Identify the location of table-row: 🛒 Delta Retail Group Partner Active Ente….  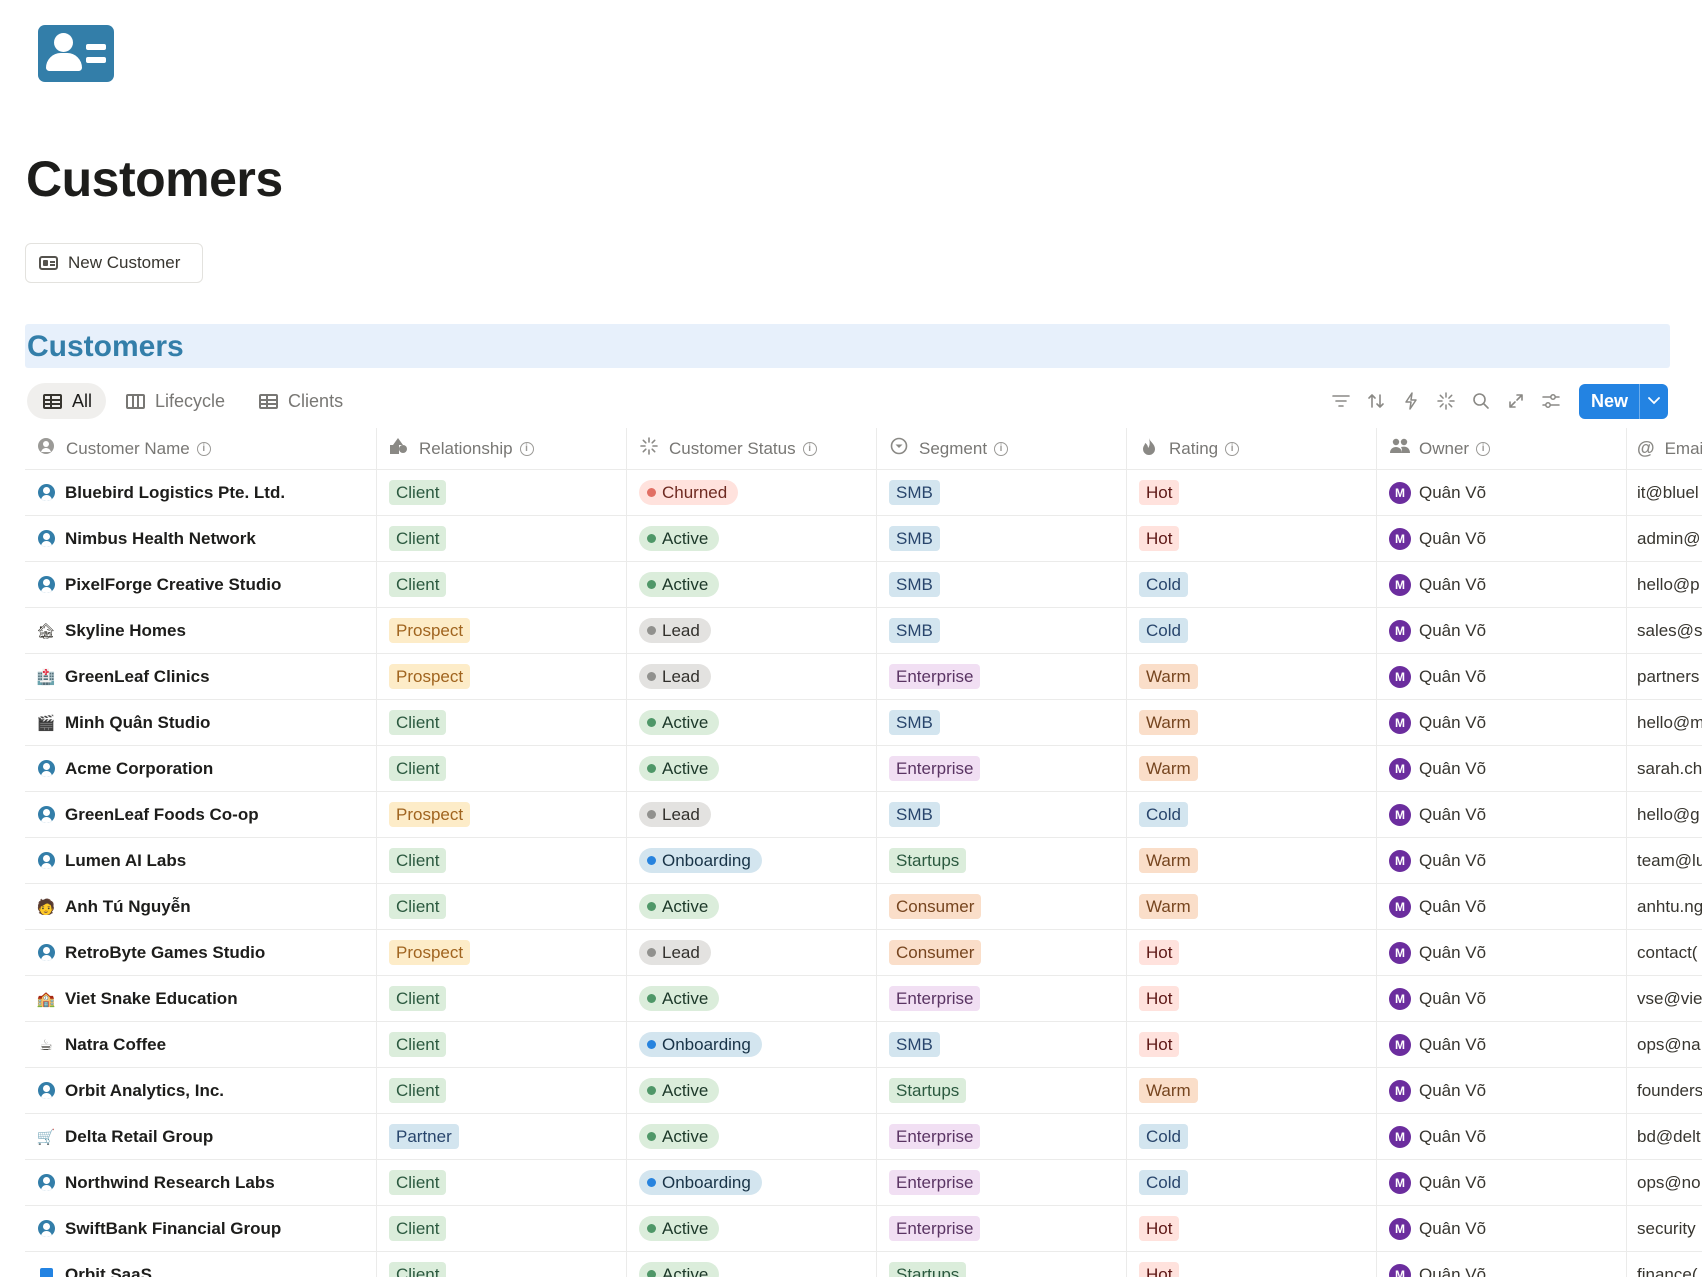
(863, 1137).